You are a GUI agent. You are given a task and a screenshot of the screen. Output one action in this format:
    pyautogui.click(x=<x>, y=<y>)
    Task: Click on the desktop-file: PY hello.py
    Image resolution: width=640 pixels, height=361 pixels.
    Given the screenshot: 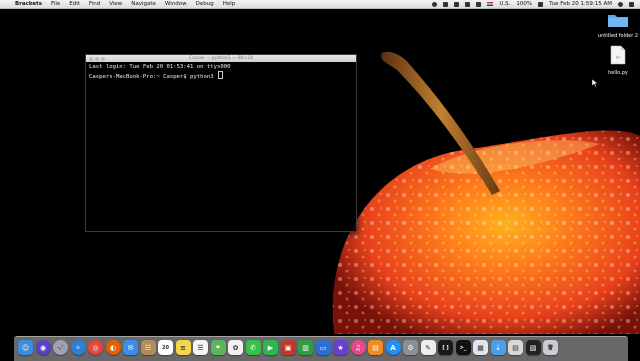 What is the action you would take?
    pyautogui.click(x=618, y=60)
    